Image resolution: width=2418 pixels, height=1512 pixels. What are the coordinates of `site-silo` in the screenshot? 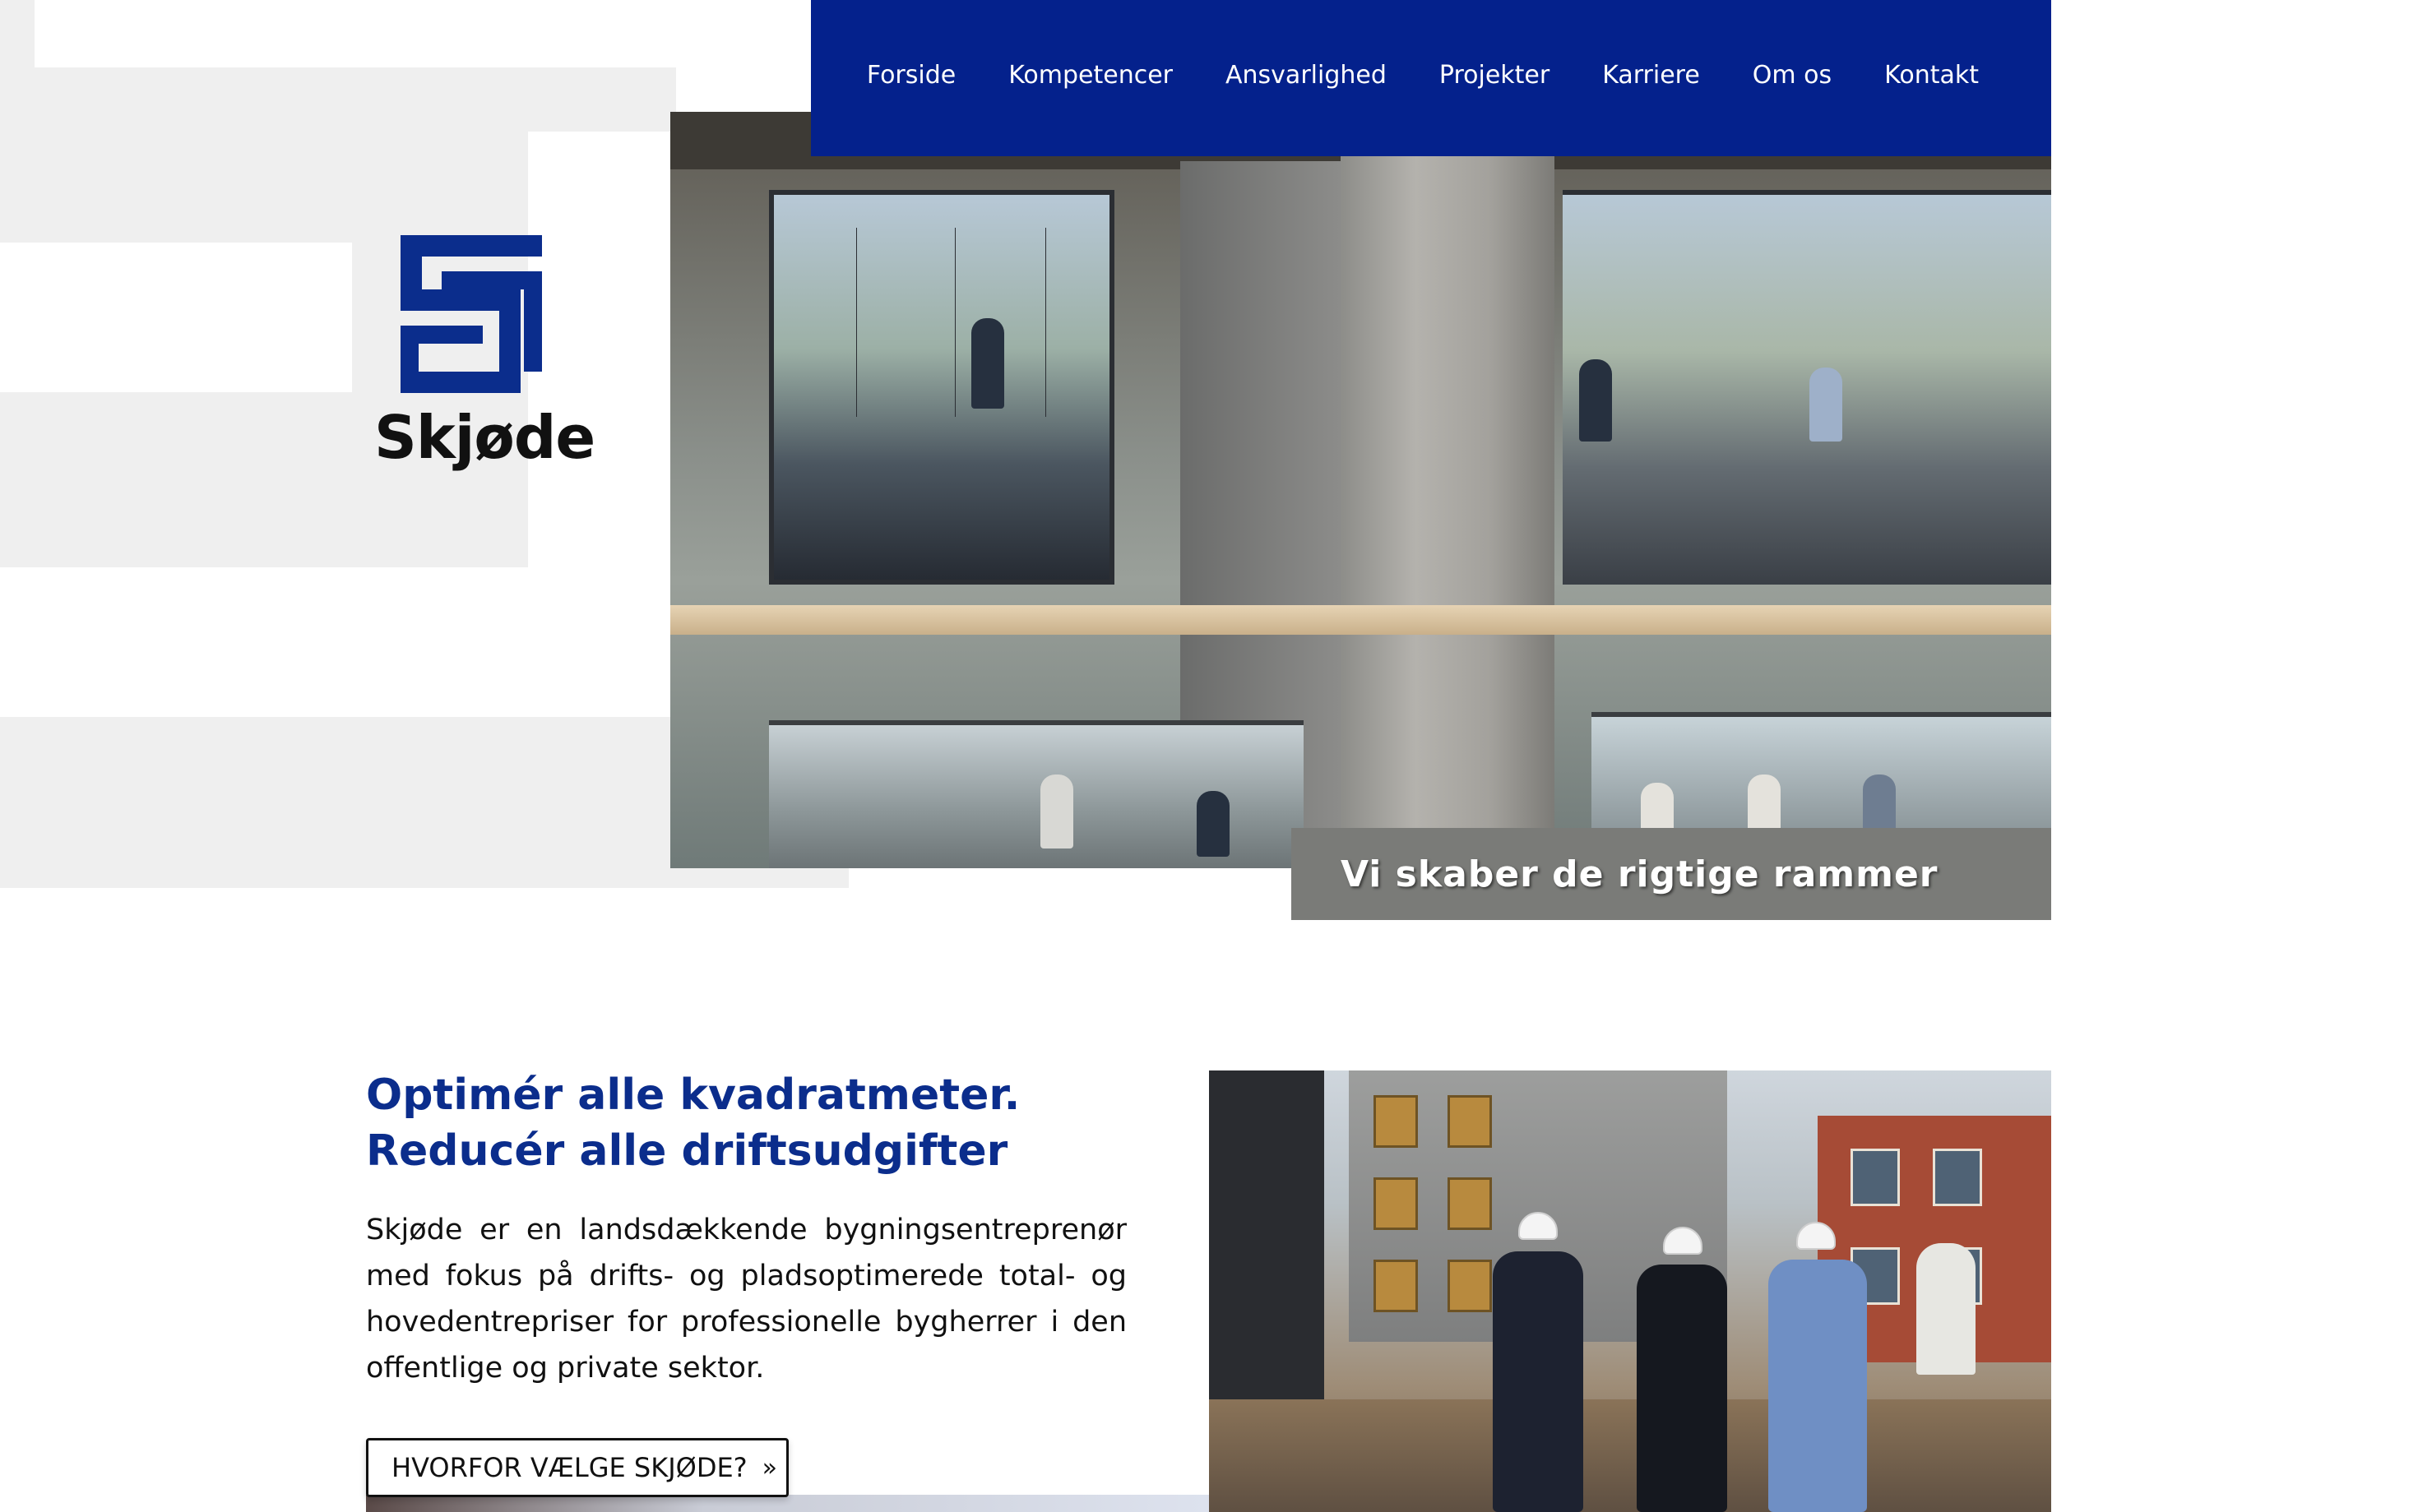 It's located at (1946, 1309).